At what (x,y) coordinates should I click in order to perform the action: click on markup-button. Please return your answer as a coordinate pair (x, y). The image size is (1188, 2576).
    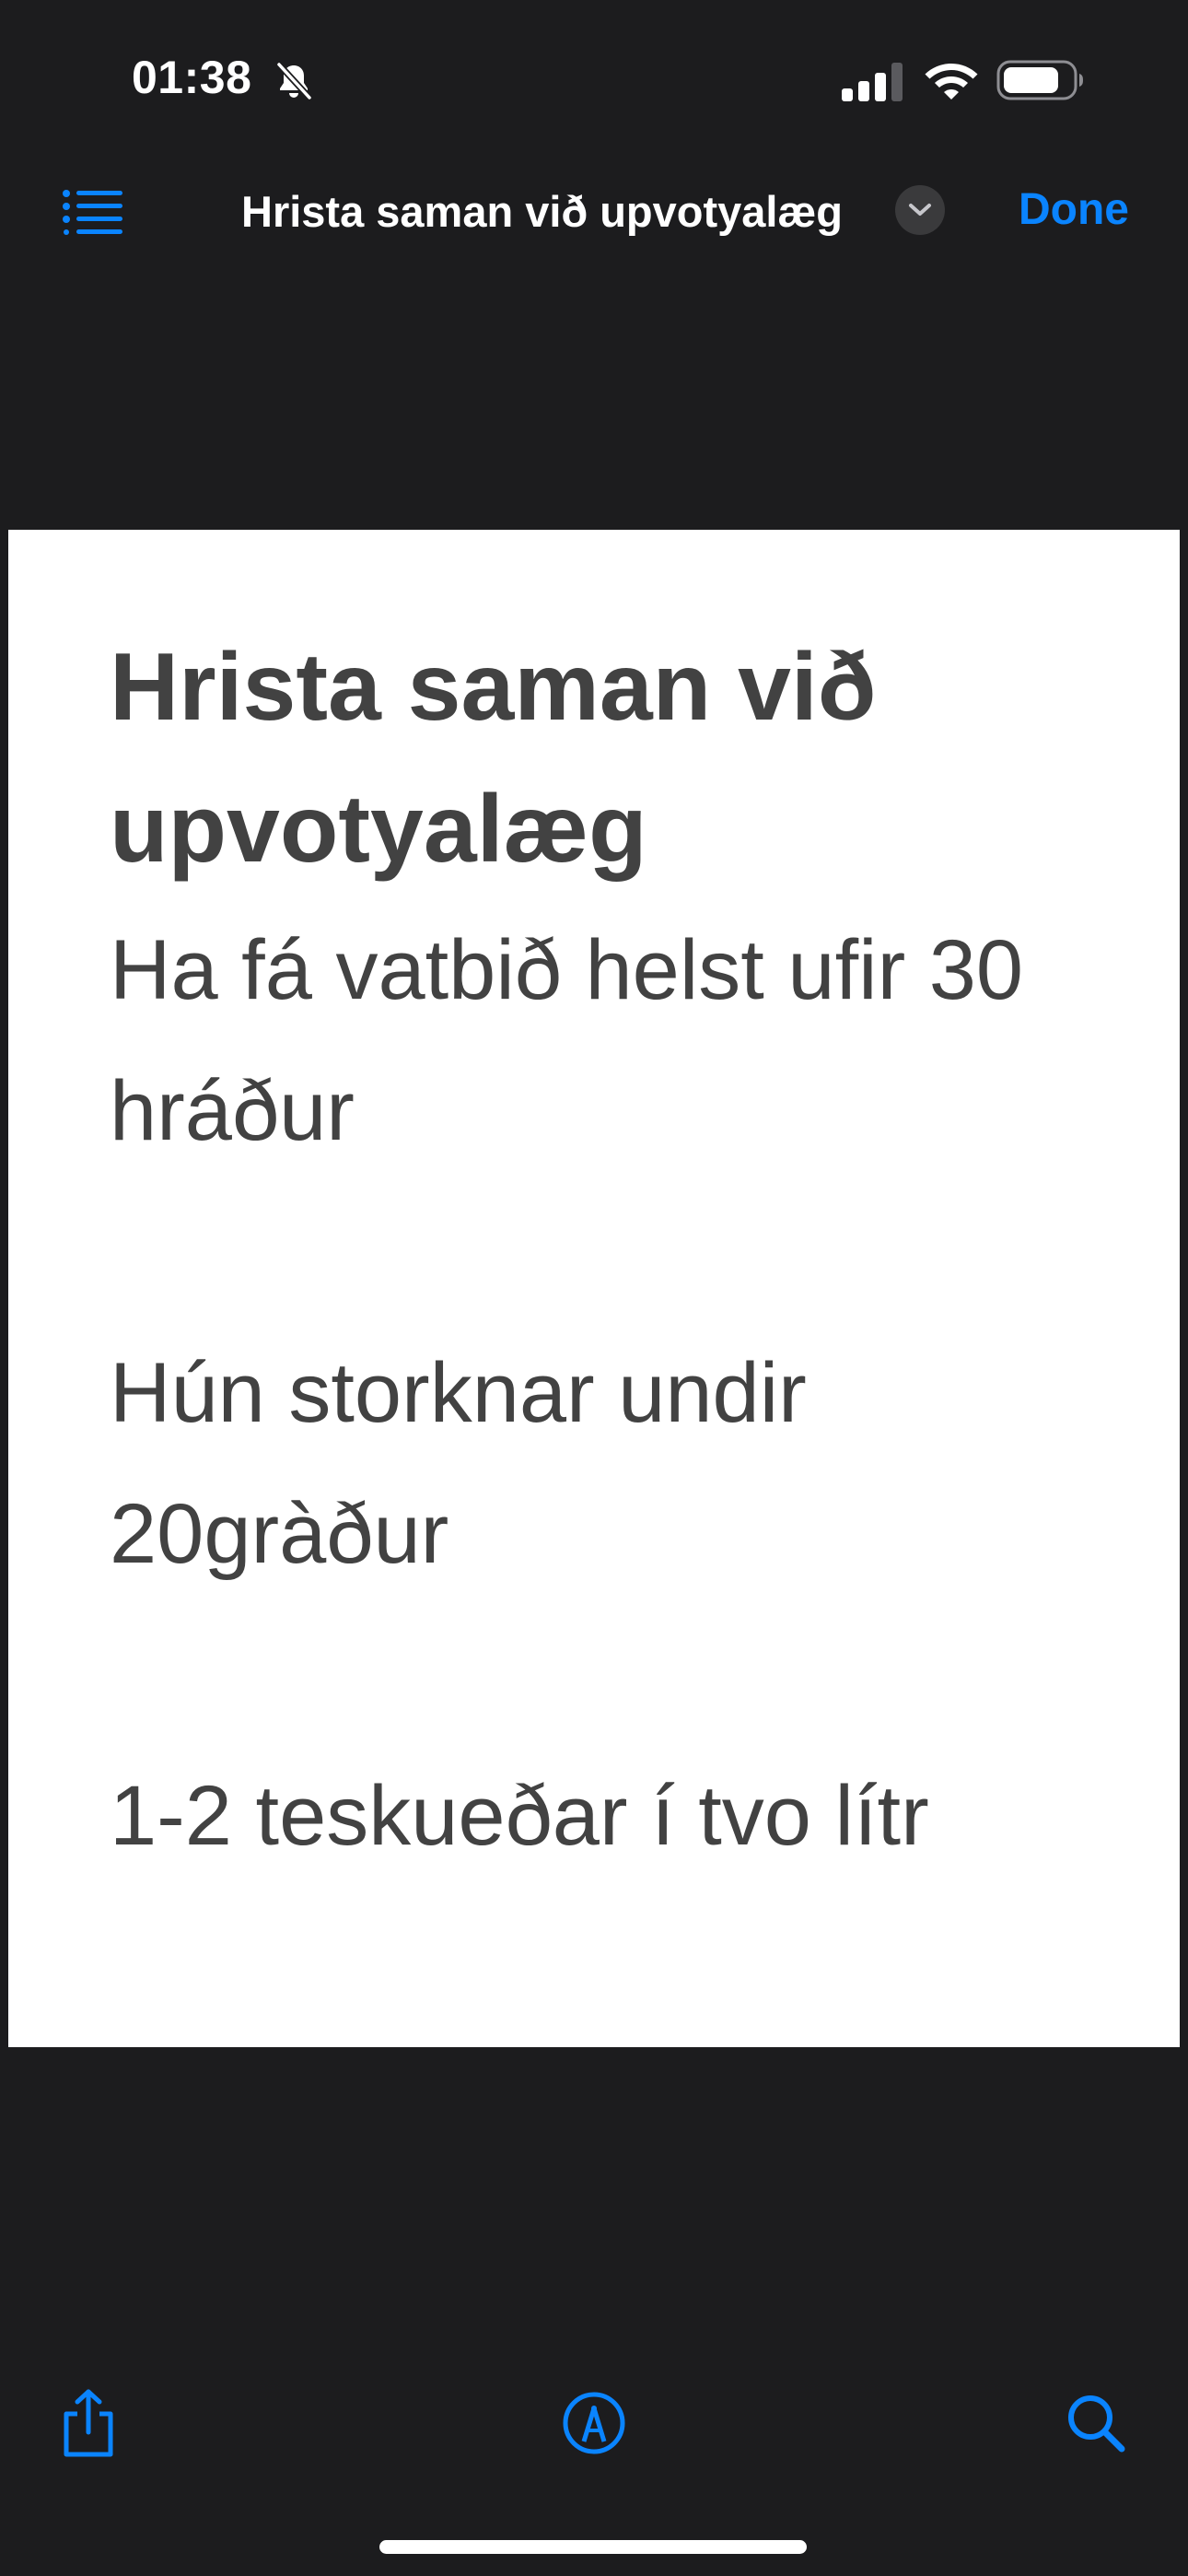
    Looking at the image, I should click on (594, 2423).